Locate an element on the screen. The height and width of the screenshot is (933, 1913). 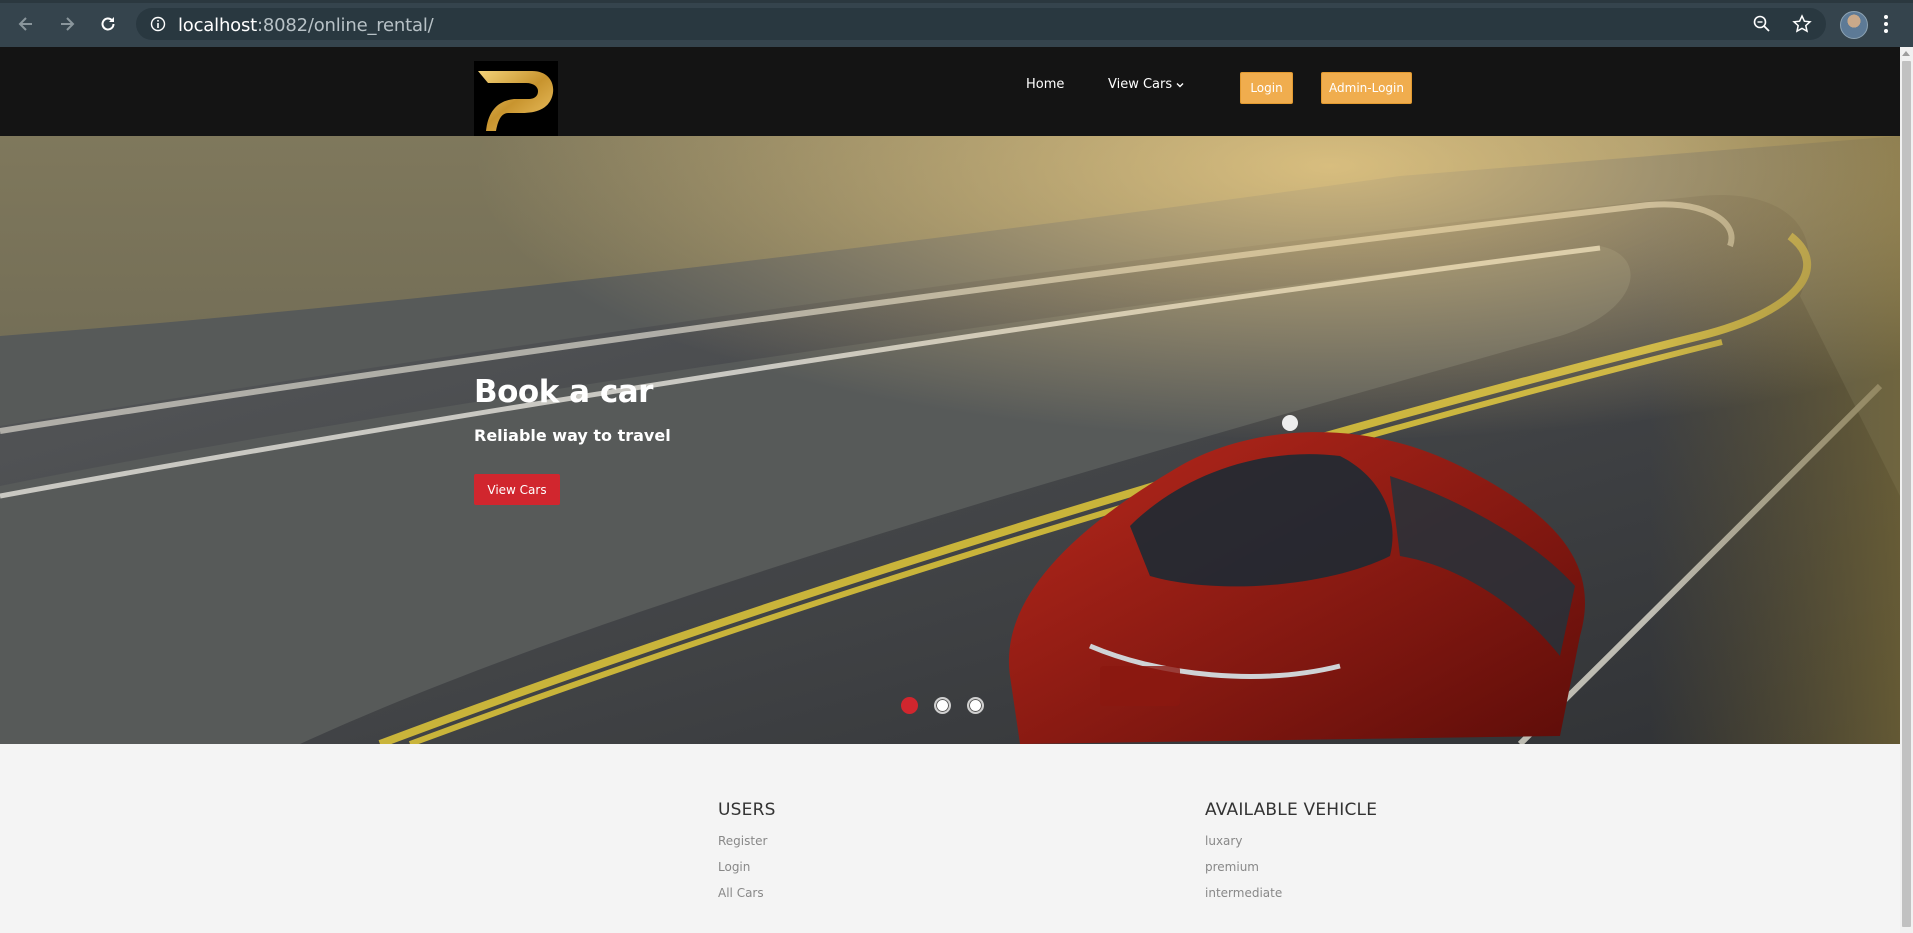
view-cars-button: View Cars is located at coordinates (517, 489).